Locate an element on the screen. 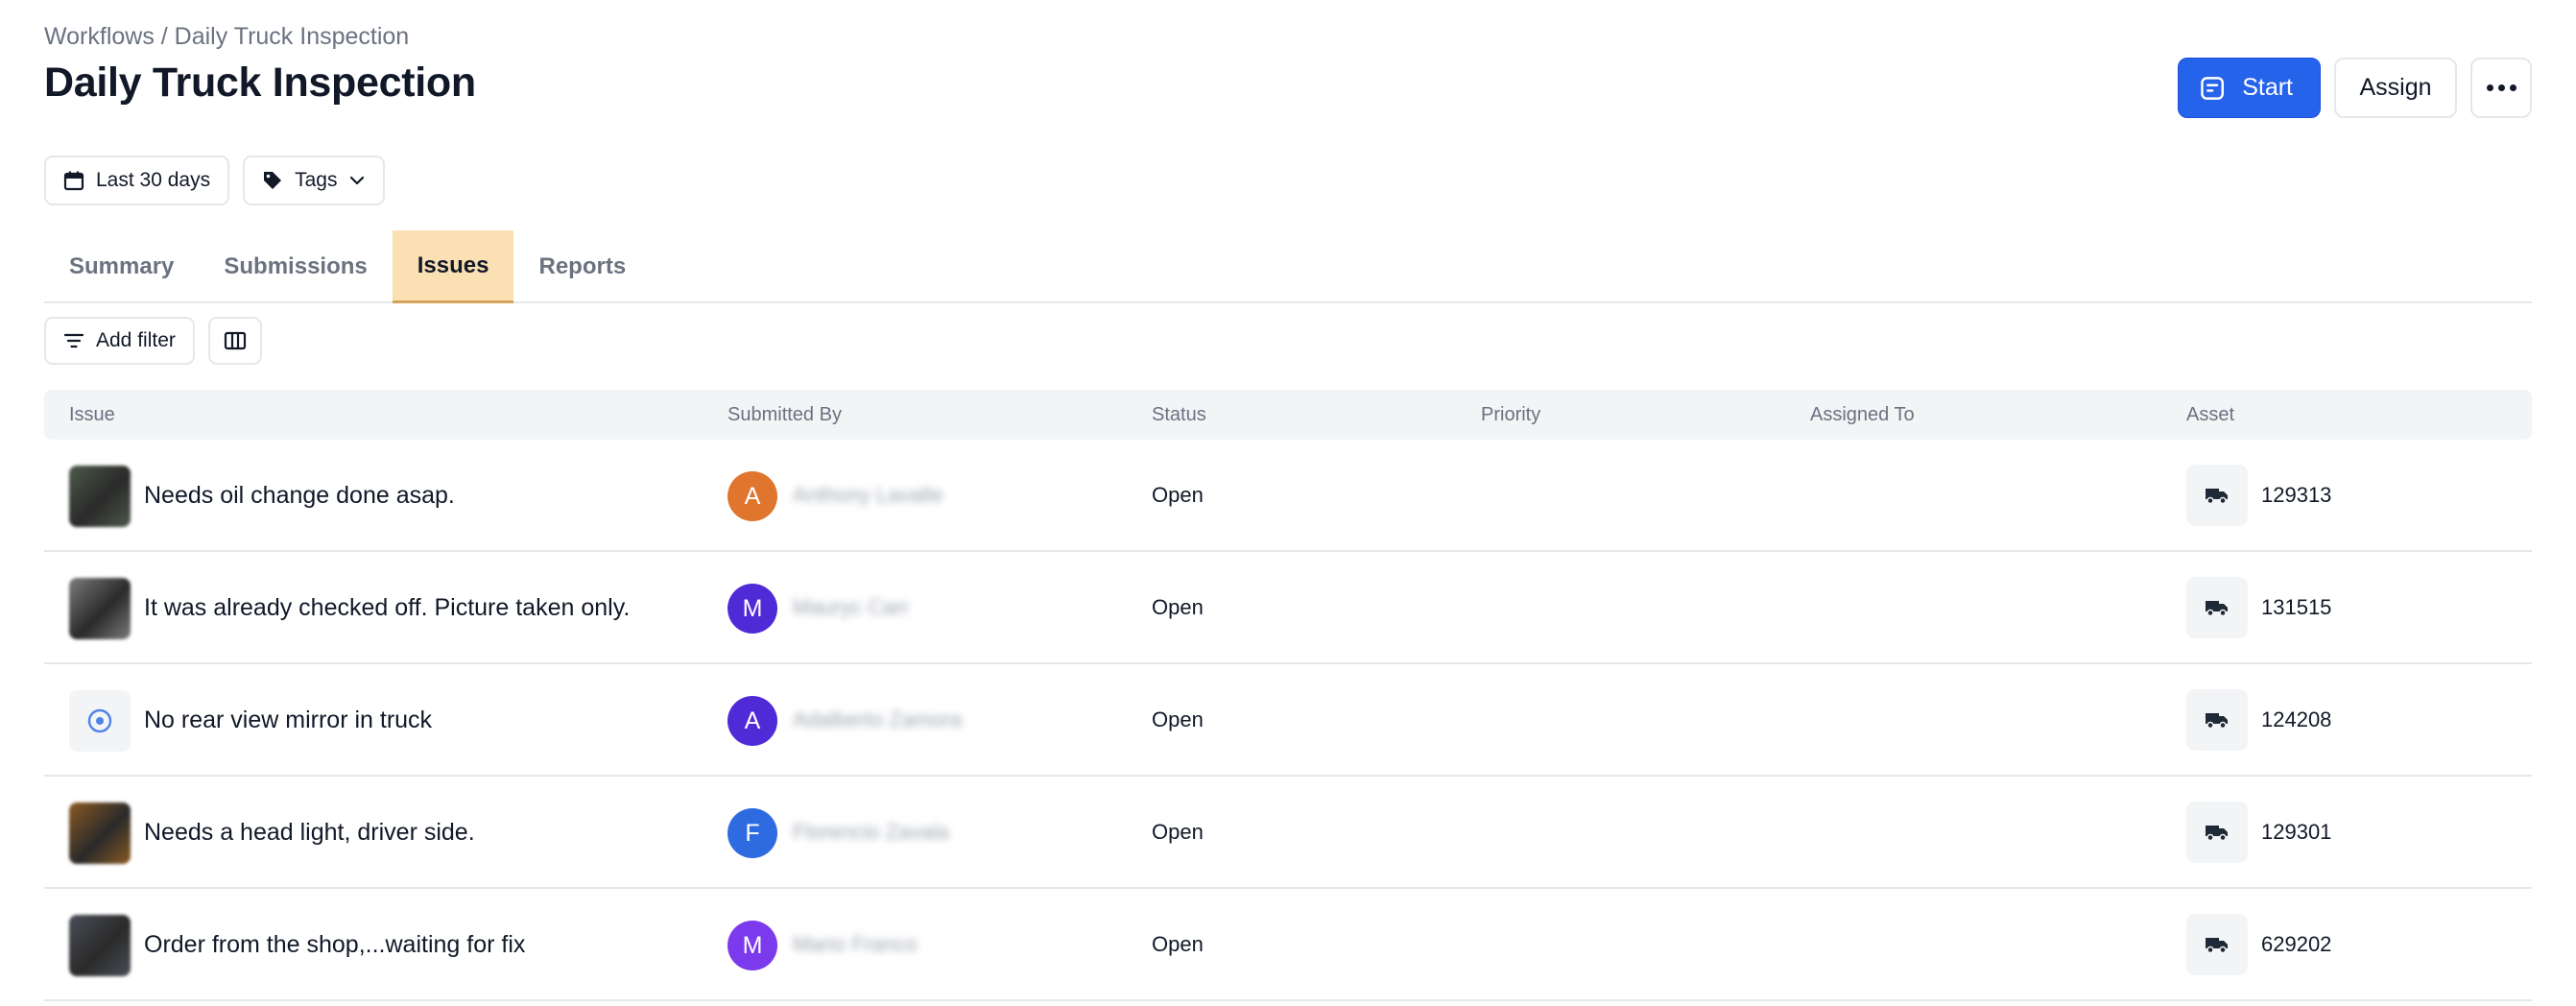 The image size is (2576, 1006). avatar: F is located at coordinates (752, 833).